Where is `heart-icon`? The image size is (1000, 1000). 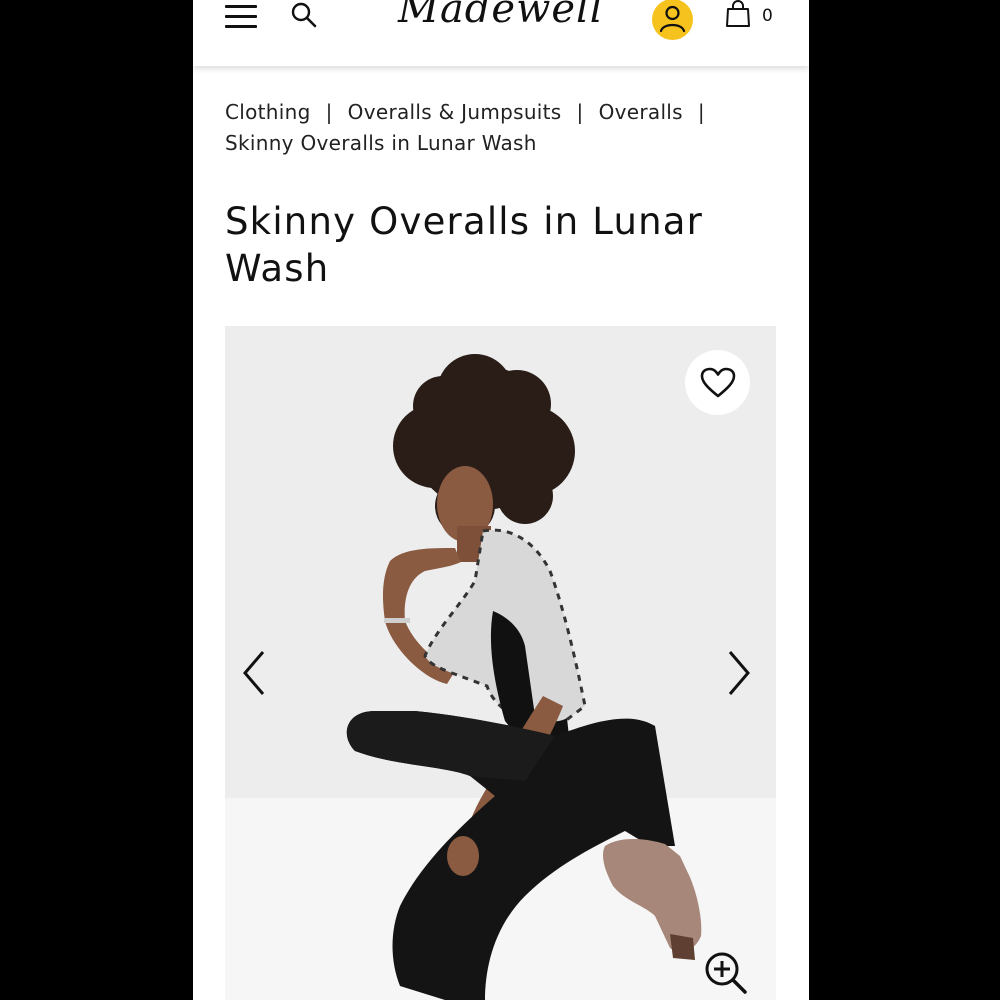 heart-icon is located at coordinates (717, 382).